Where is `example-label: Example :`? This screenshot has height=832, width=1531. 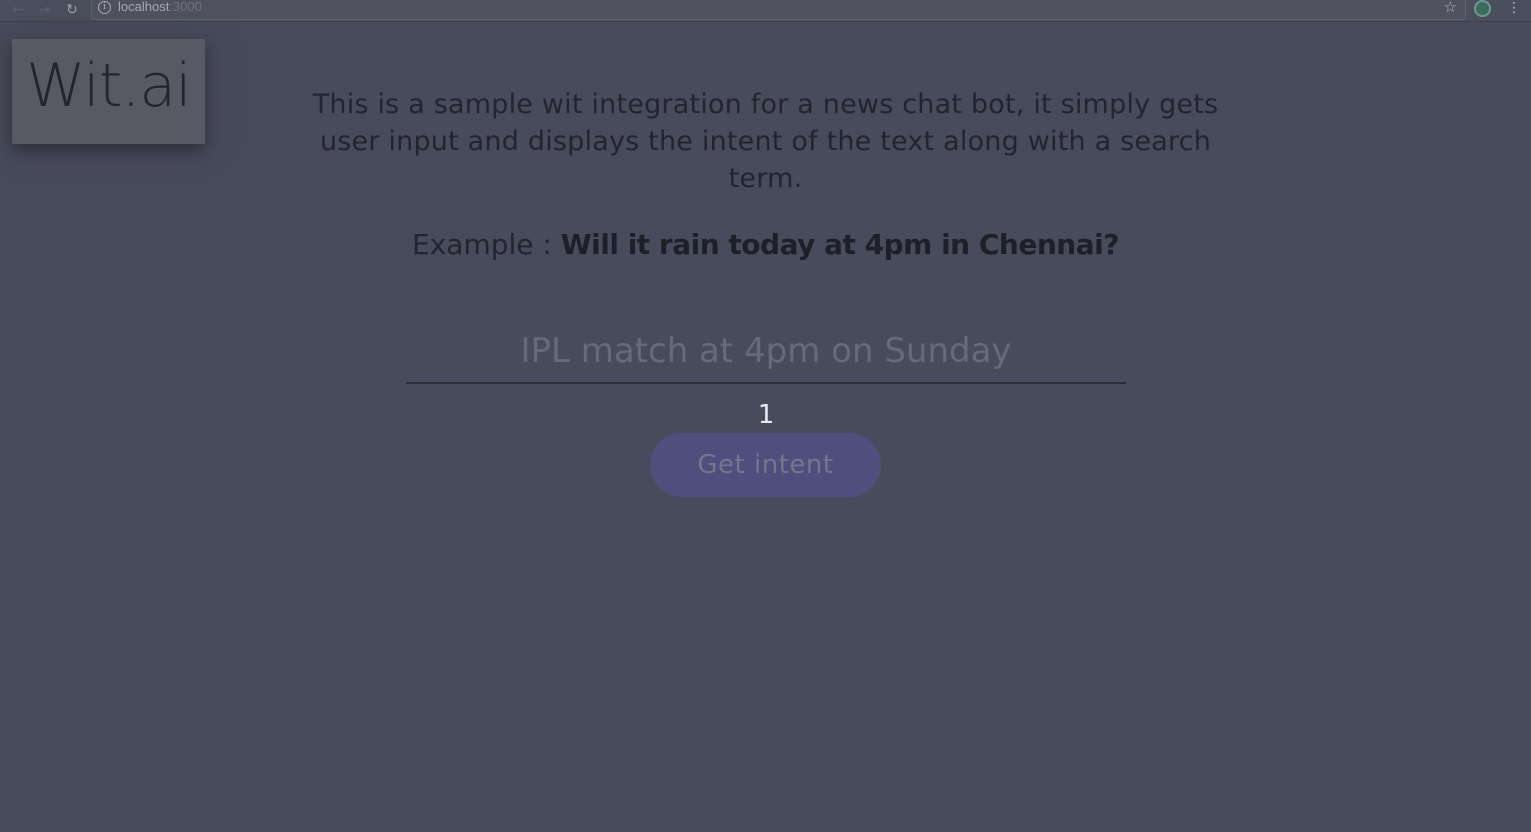 example-label: Example : is located at coordinates (486, 244).